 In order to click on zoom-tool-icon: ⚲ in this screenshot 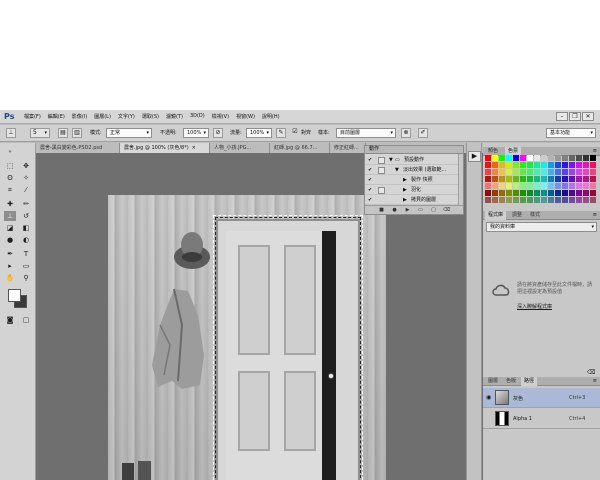, I will do `click(26, 278)`.